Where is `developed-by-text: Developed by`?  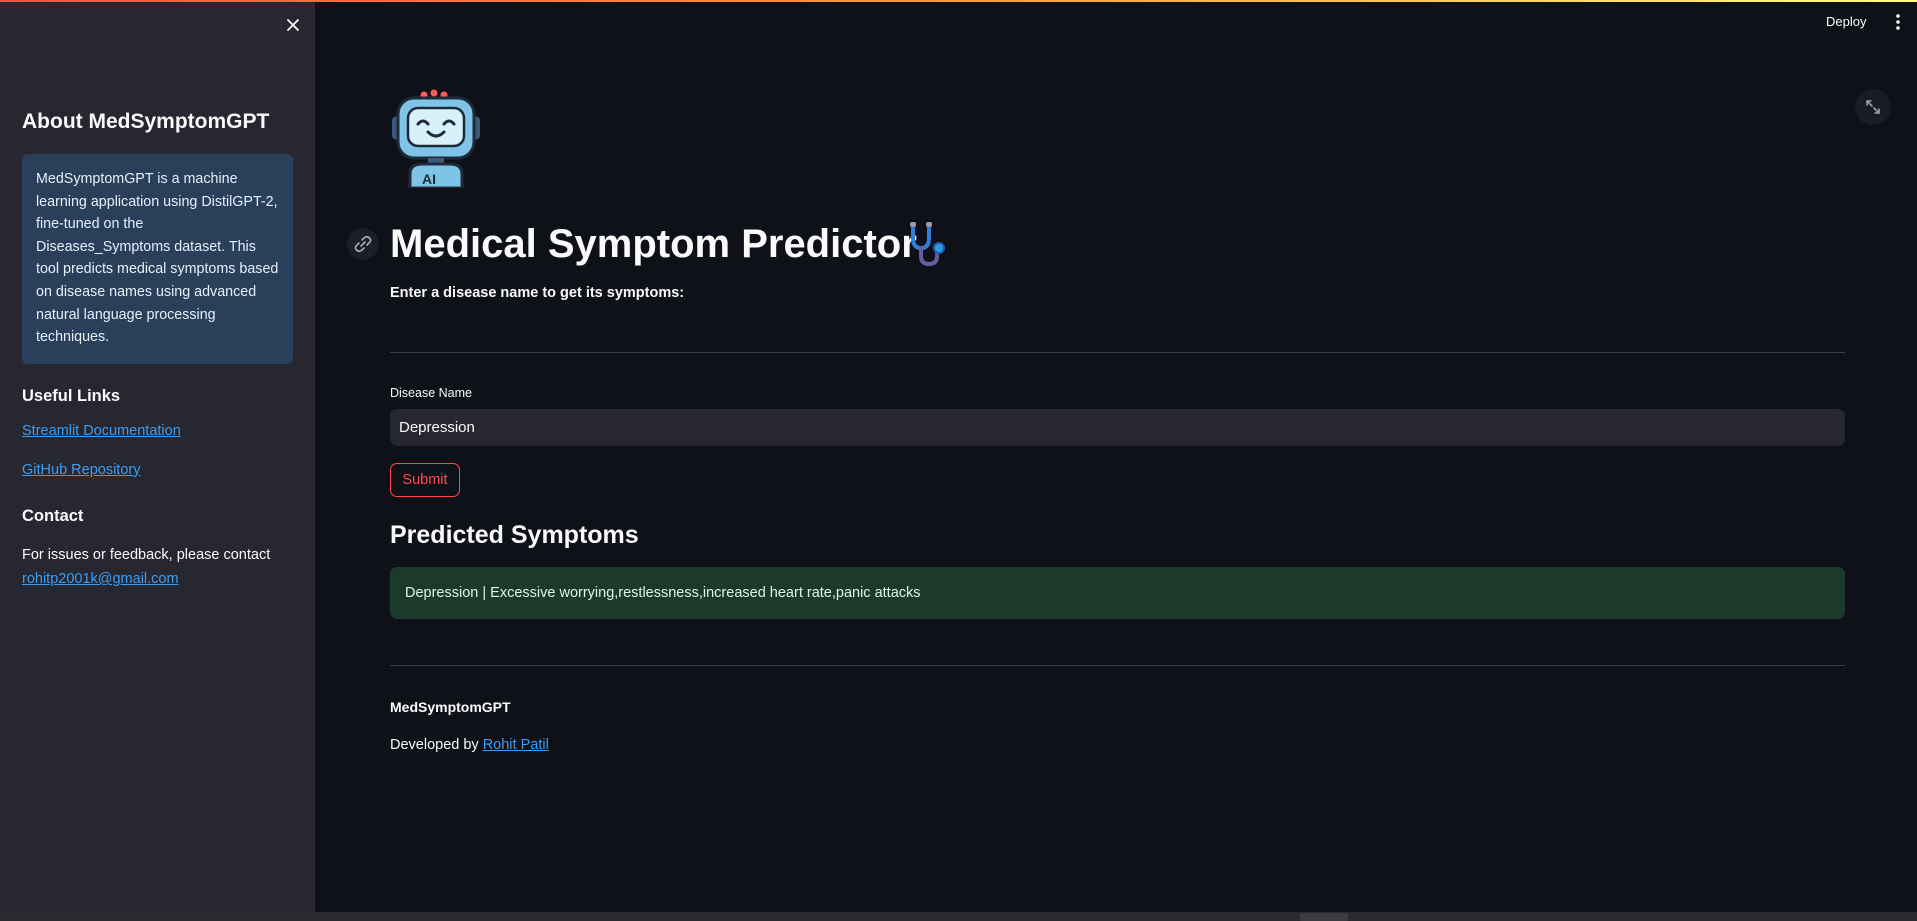 developed-by-text: Developed by is located at coordinates (434, 745).